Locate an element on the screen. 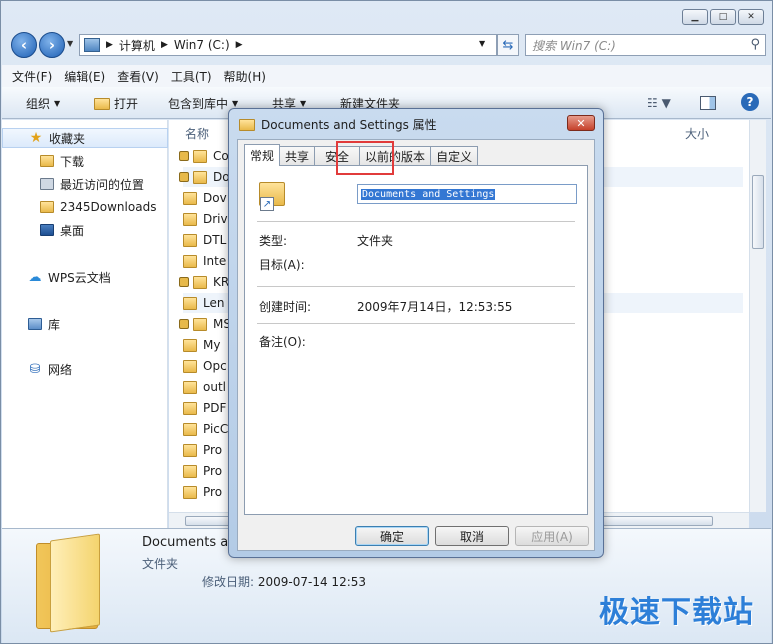  window-controls: ▁ □ ✕ is located at coordinates (723, 17).